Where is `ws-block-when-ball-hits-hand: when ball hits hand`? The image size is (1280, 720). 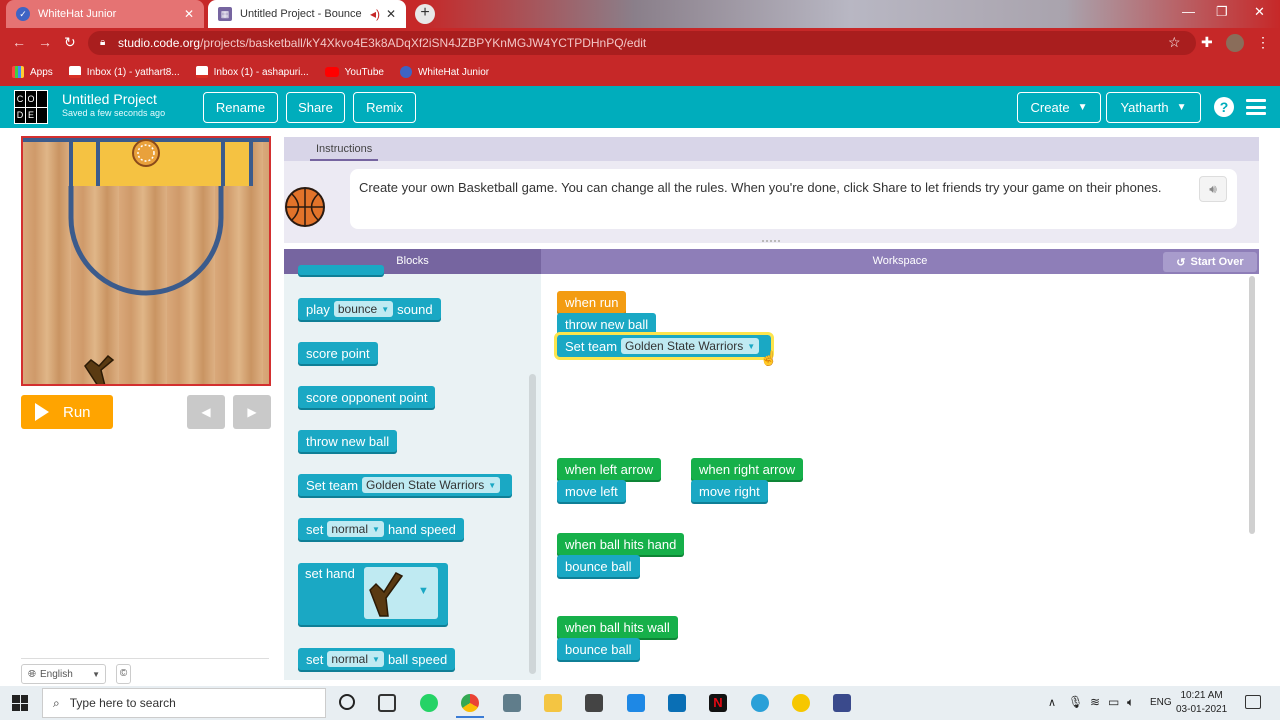
ws-block-when-ball-hits-hand: when ball hits hand is located at coordinates (621, 544).